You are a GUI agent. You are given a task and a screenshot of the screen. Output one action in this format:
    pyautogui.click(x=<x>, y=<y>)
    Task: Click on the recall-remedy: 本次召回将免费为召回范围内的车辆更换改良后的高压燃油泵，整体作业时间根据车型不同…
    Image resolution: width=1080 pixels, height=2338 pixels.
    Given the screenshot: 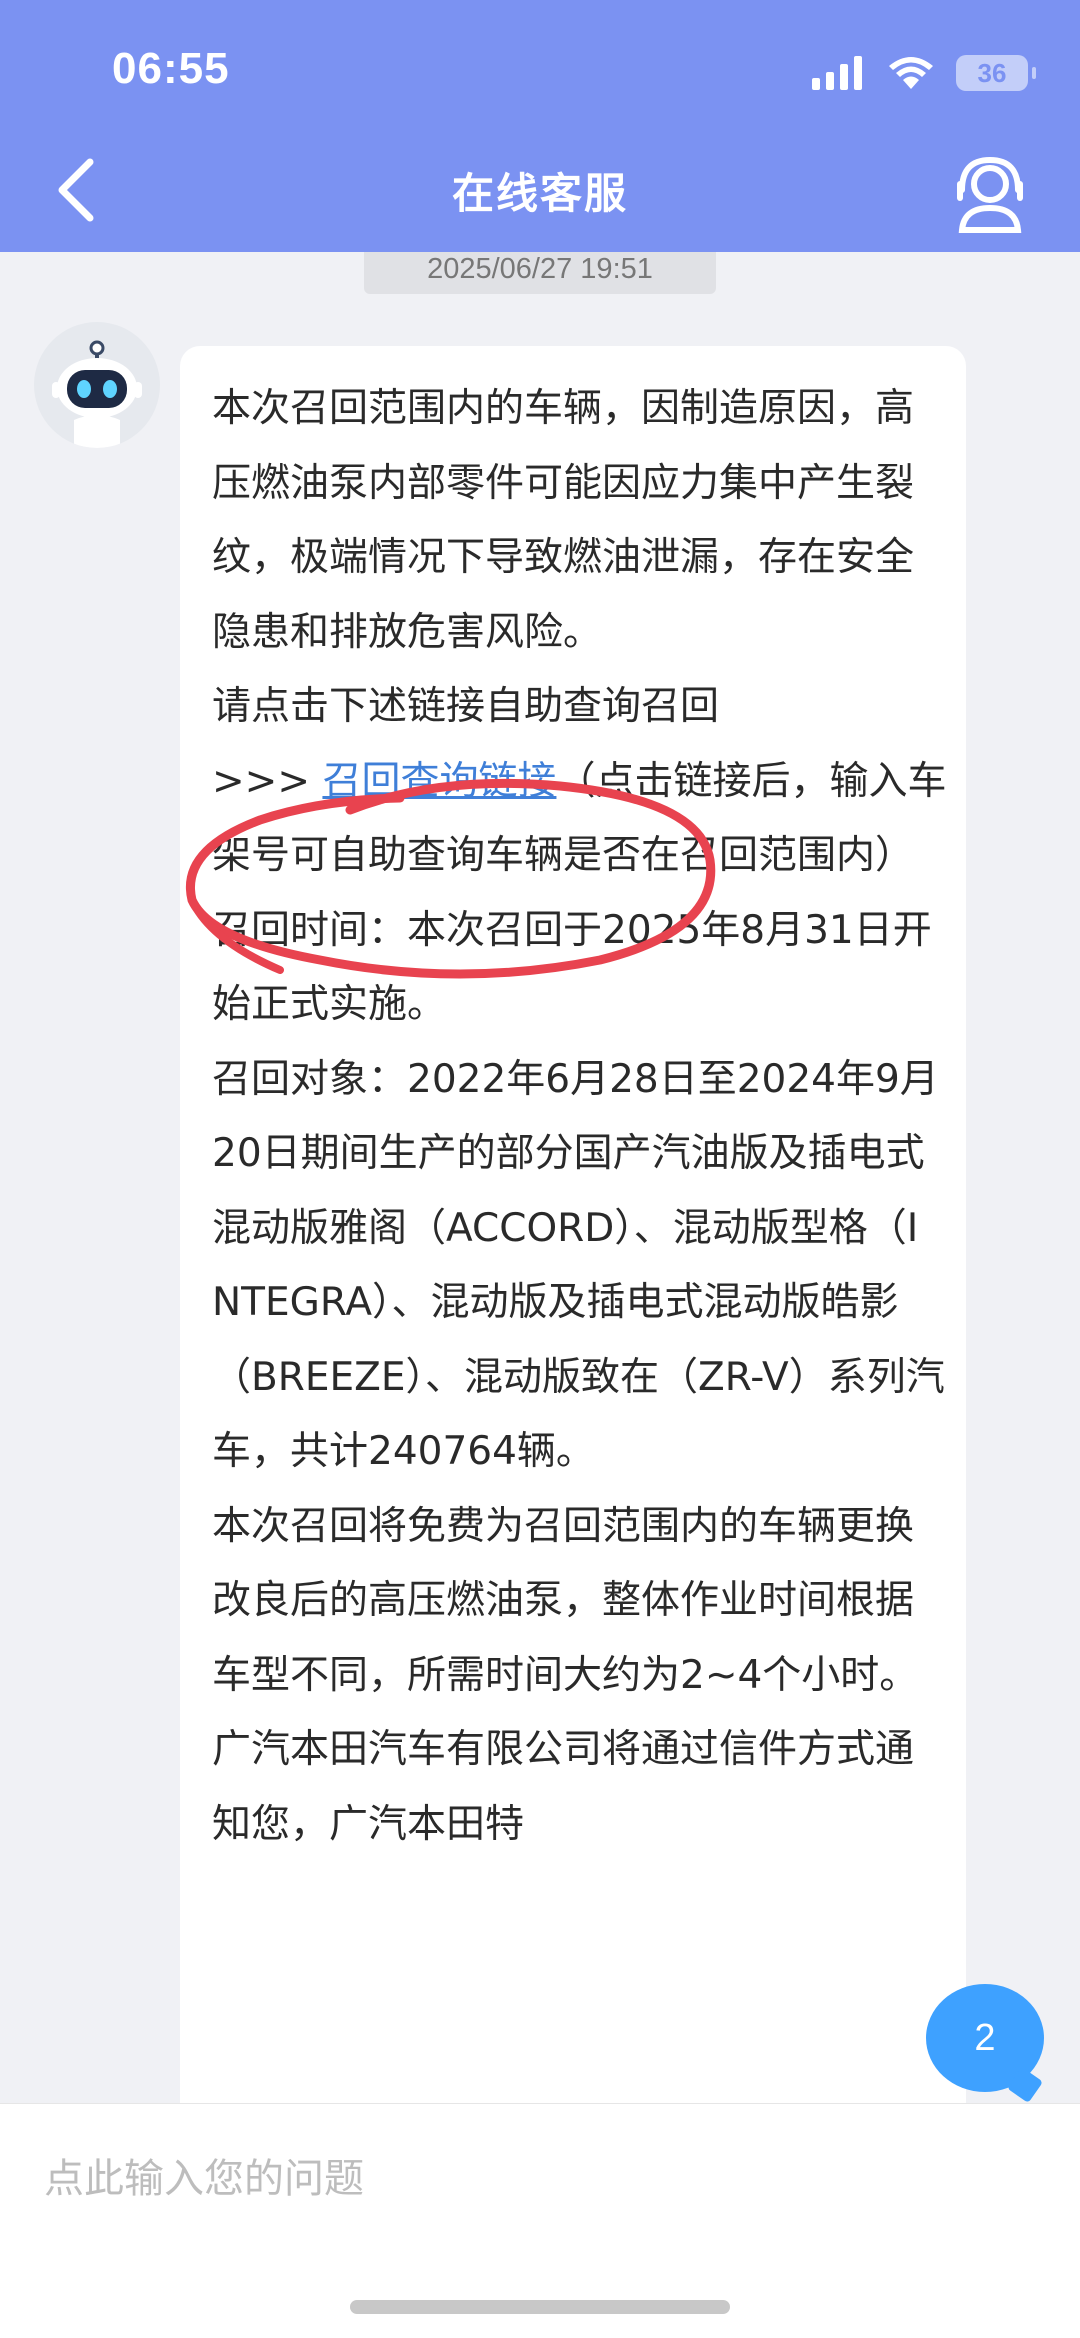 What is the action you would take?
    pyautogui.click(x=565, y=1675)
    